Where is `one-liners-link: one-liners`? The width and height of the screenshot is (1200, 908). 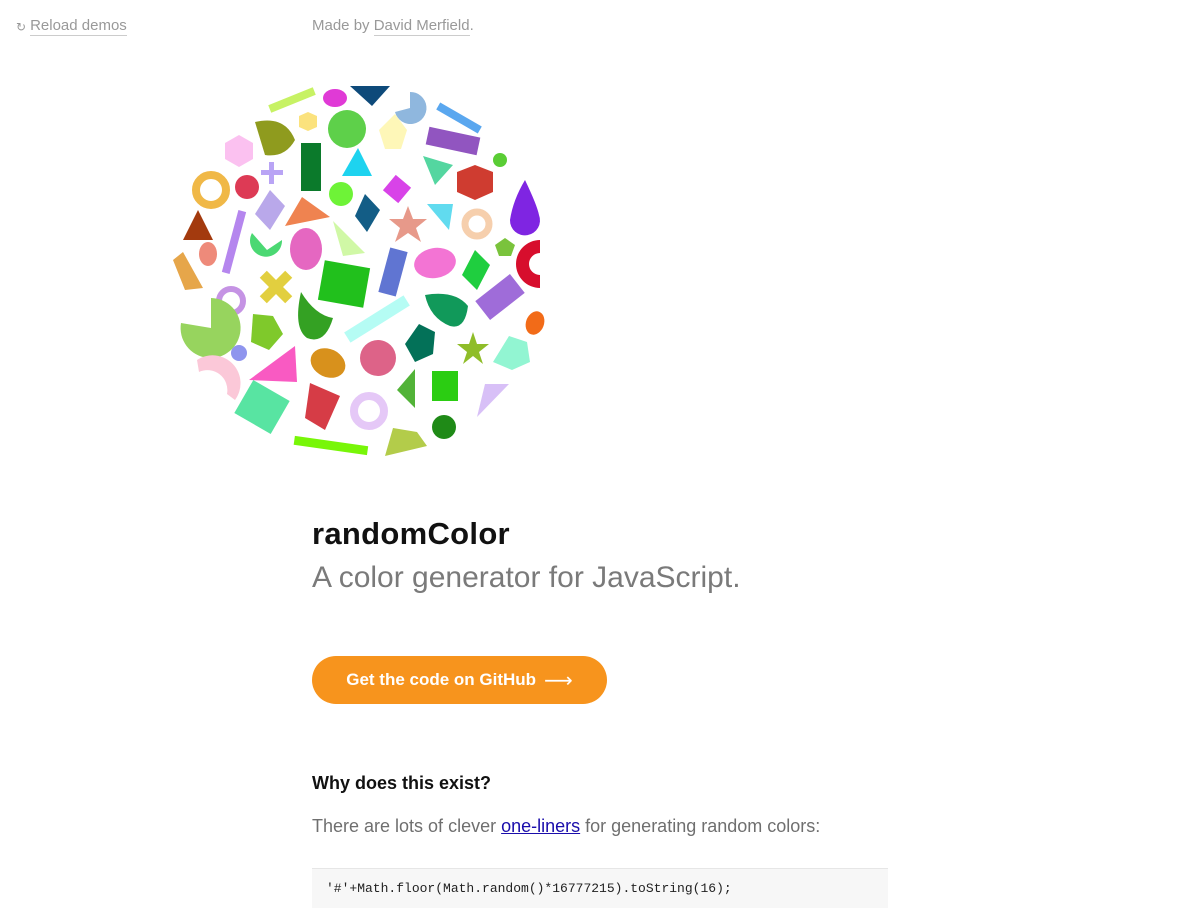 one-liners-link: one-liners is located at coordinates (540, 826).